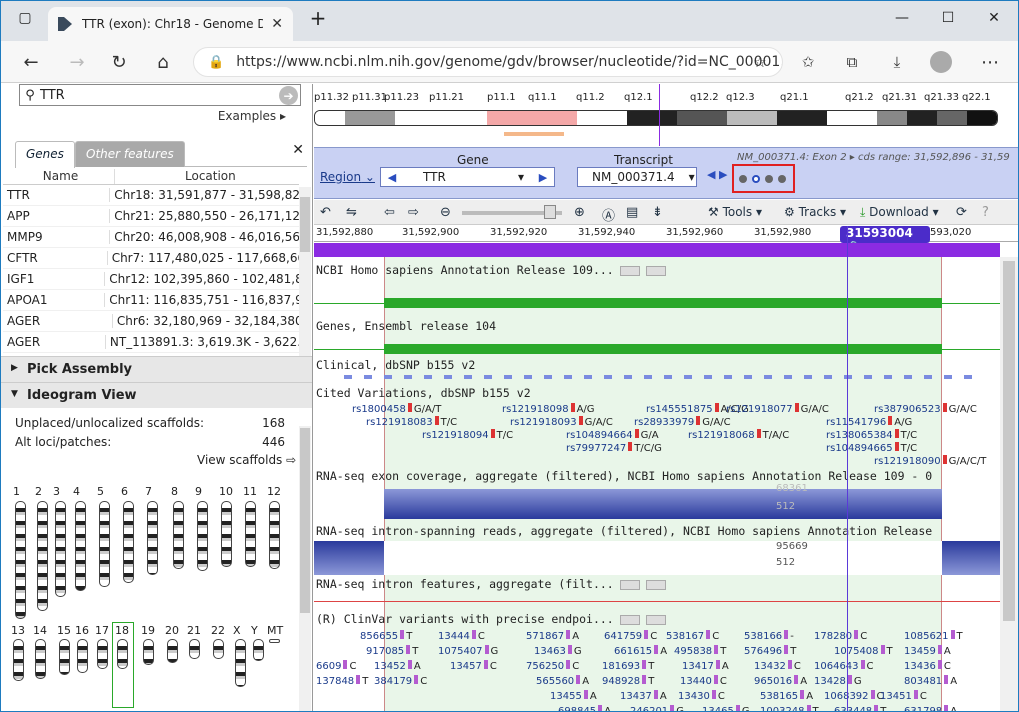  Describe the element at coordinates (406, 326) in the screenshot. I see `track-title-ensembl: Genes, Ensembl release 104` at that location.